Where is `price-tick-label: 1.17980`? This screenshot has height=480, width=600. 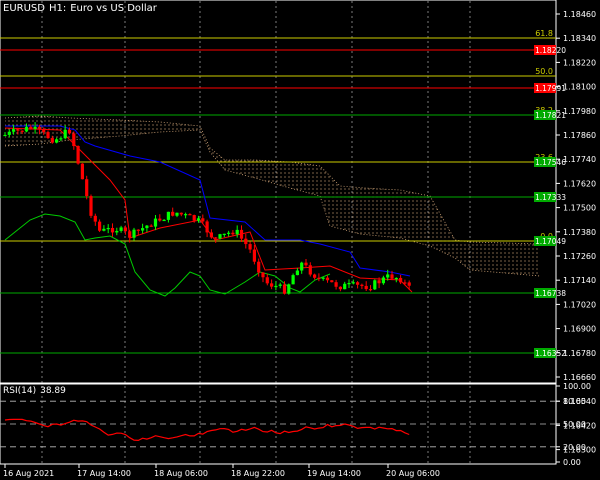 price-tick-label: 1.17980 is located at coordinates (579, 111).